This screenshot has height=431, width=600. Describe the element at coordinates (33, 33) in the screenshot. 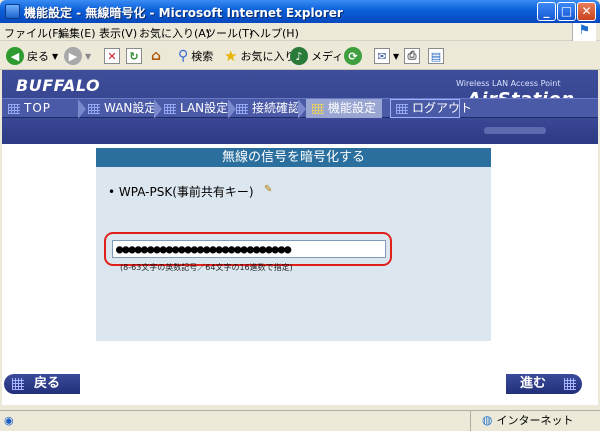

I see `menu-file: ファイル(F)` at that location.